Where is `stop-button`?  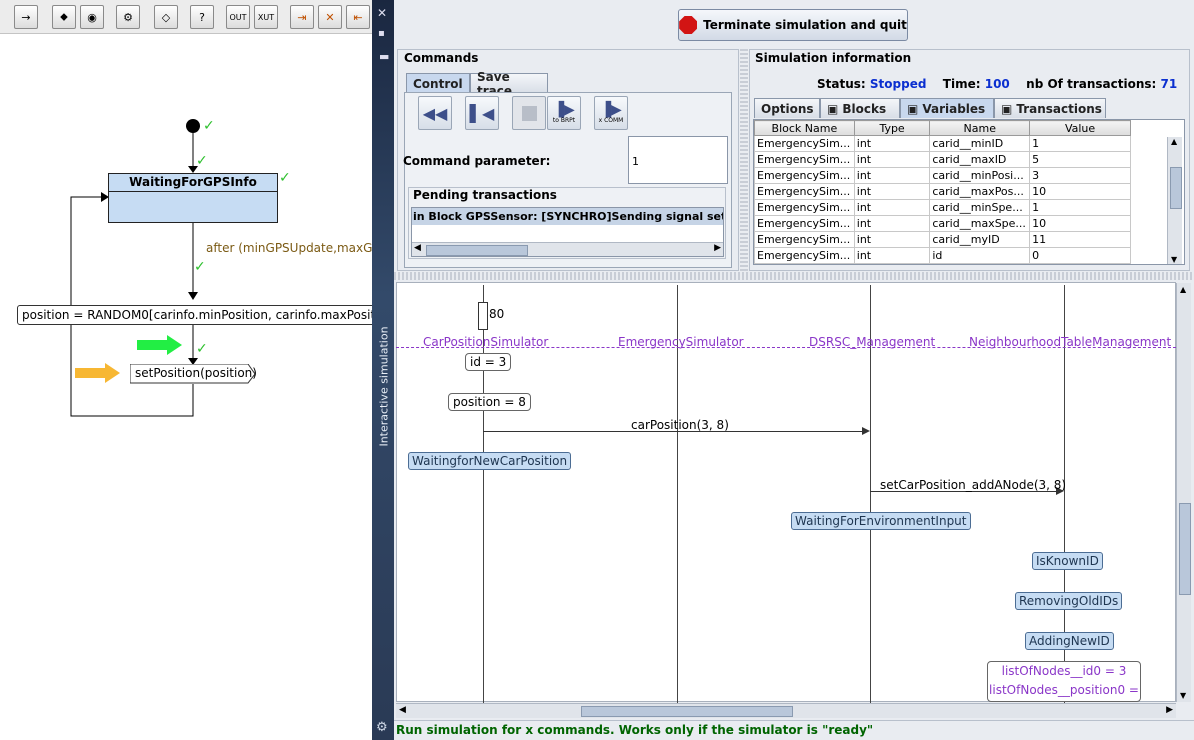 stop-button is located at coordinates (529, 113).